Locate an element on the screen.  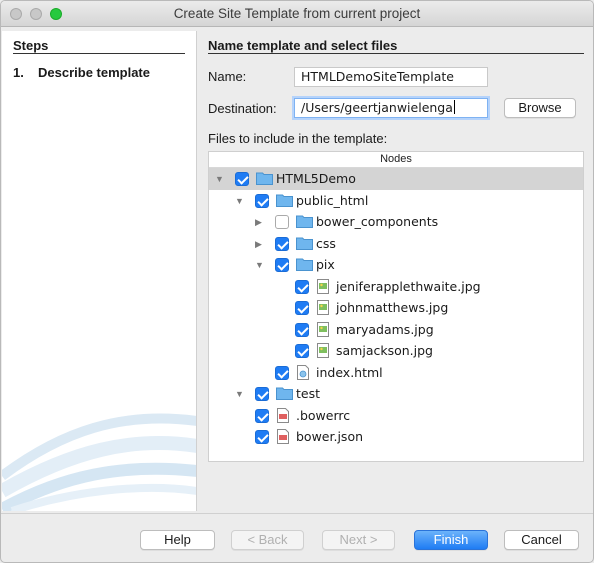
browse-button: Browse is located at coordinates (540, 108).